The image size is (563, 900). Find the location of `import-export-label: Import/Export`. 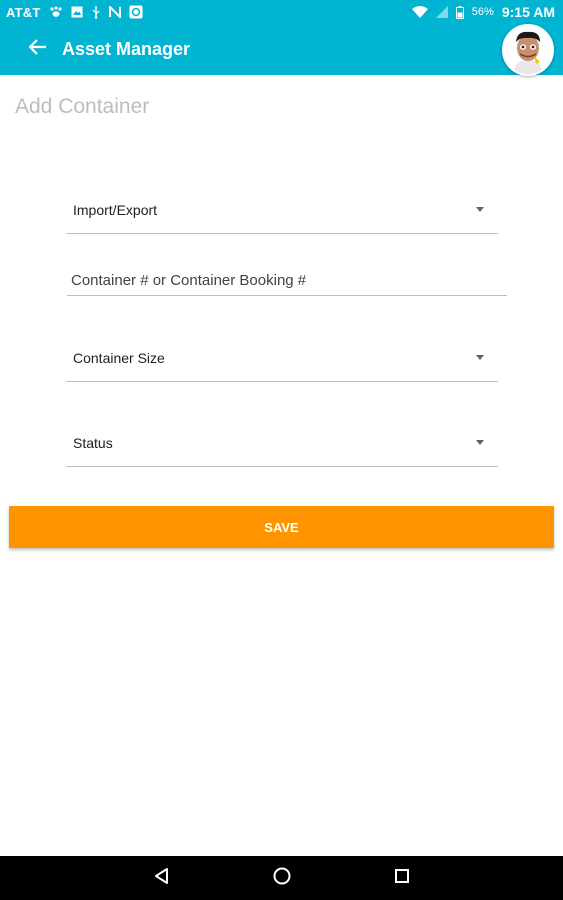

import-export-label: Import/Export is located at coordinates (115, 209).